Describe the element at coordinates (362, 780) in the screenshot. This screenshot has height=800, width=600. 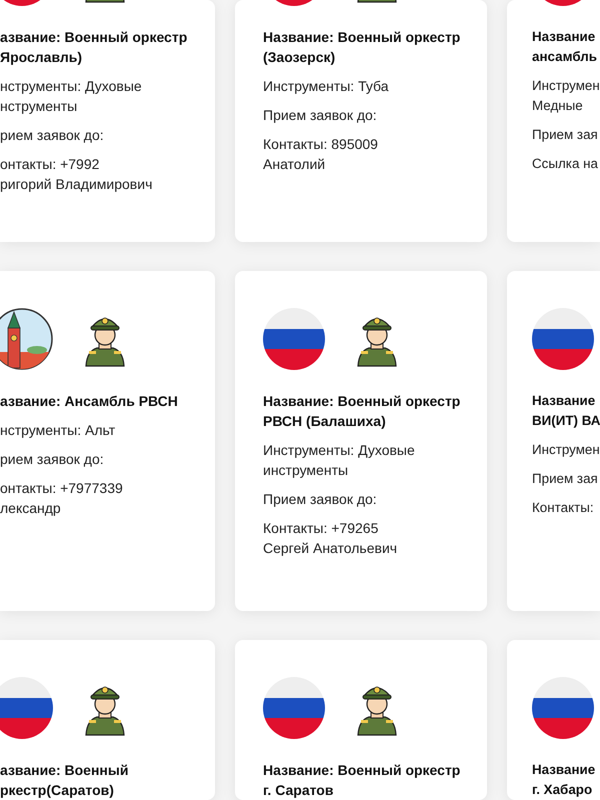
I see `card-title: Название: Военный оркестр г. Саратов` at that location.